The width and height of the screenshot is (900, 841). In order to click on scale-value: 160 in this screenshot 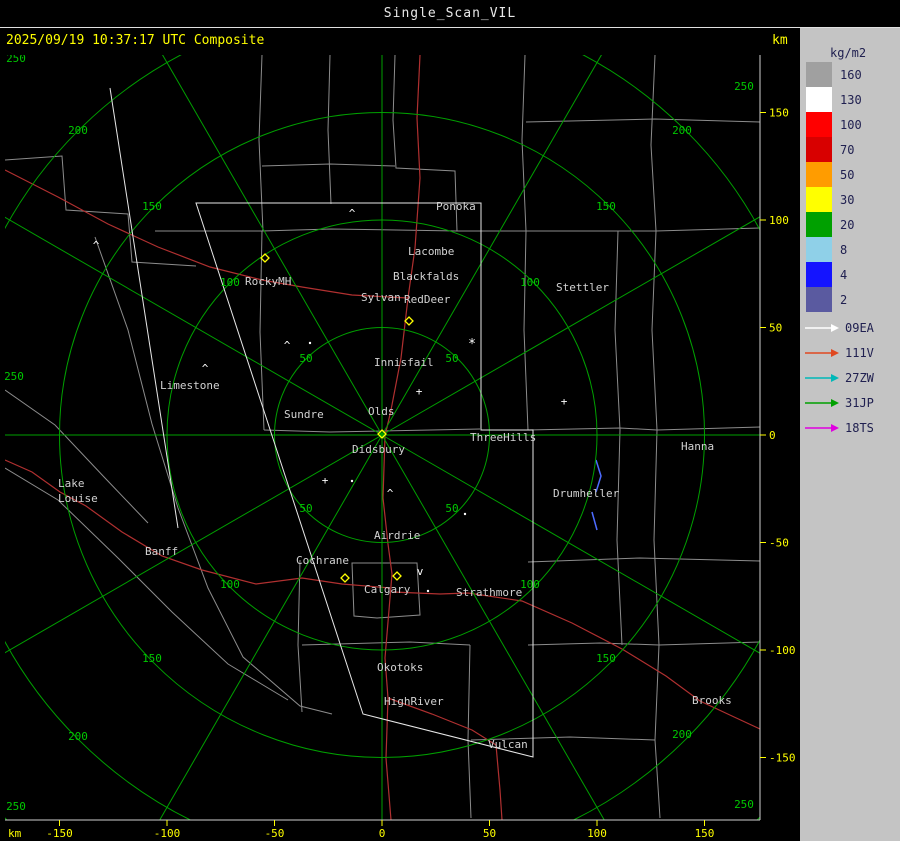, I will do `click(851, 74)`.